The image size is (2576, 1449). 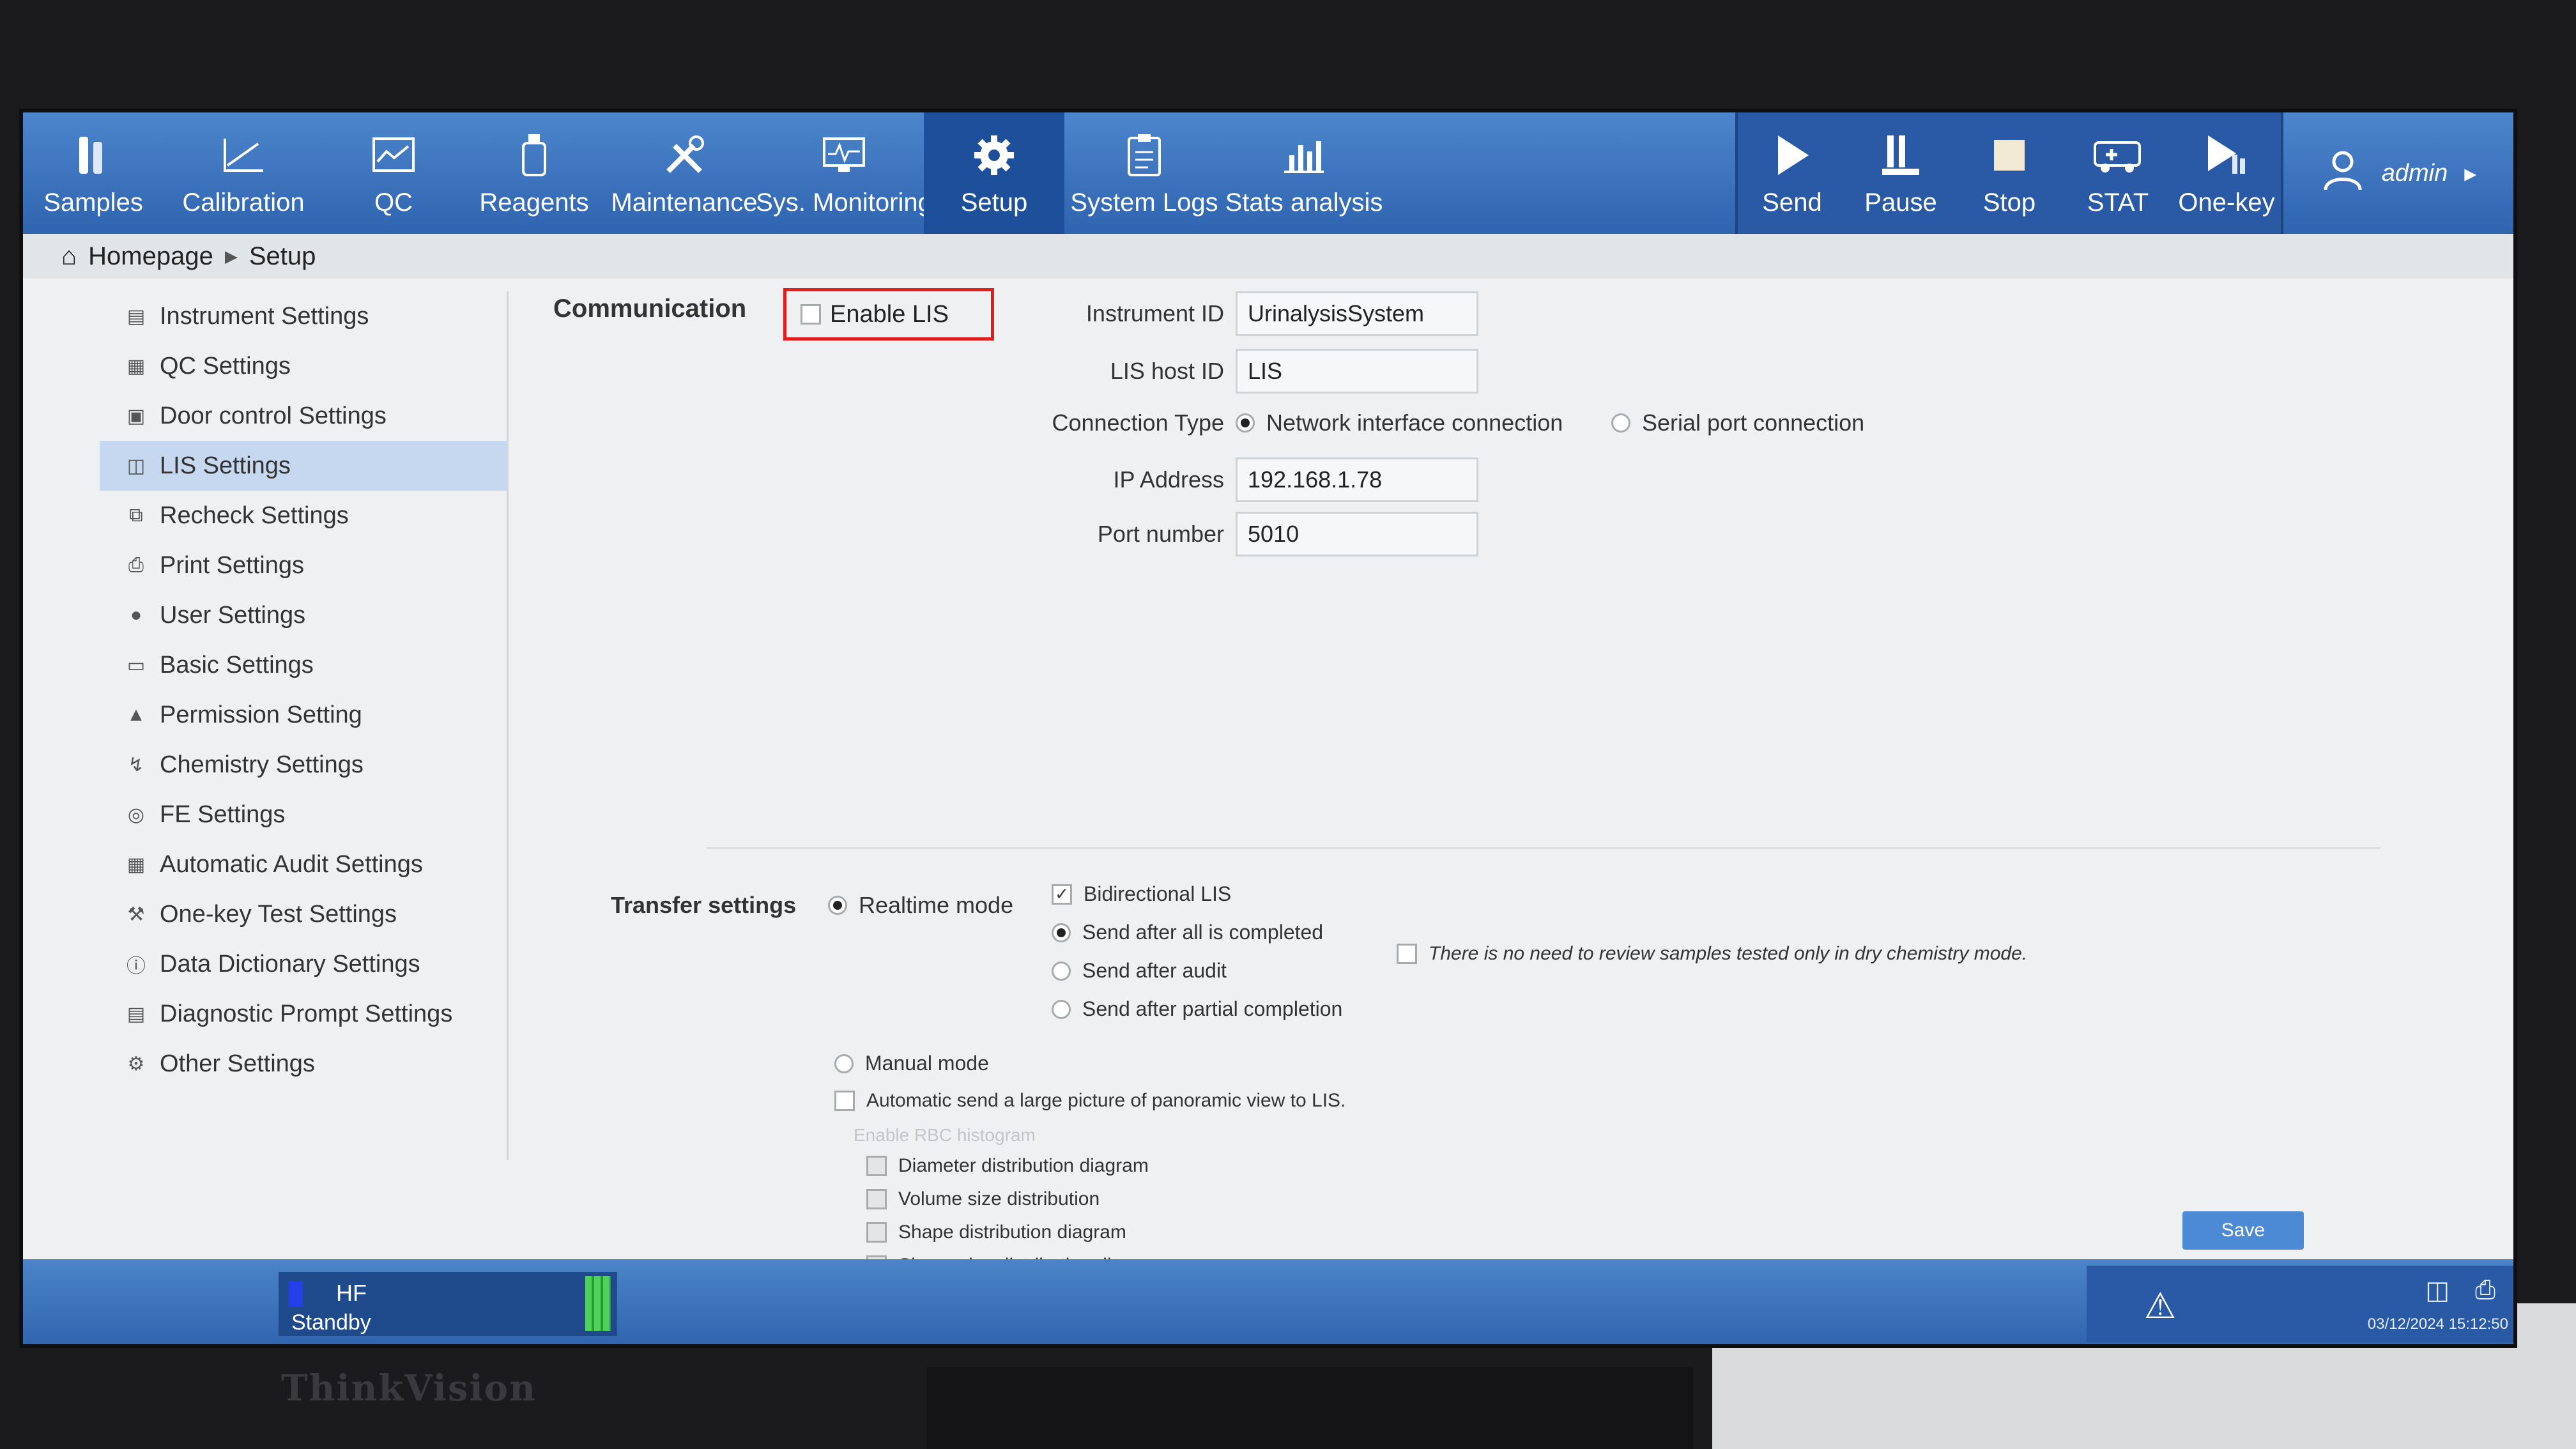 What do you see at coordinates (393, 155) in the screenshot?
I see `qc-chart-icon` at bounding box center [393, 155].